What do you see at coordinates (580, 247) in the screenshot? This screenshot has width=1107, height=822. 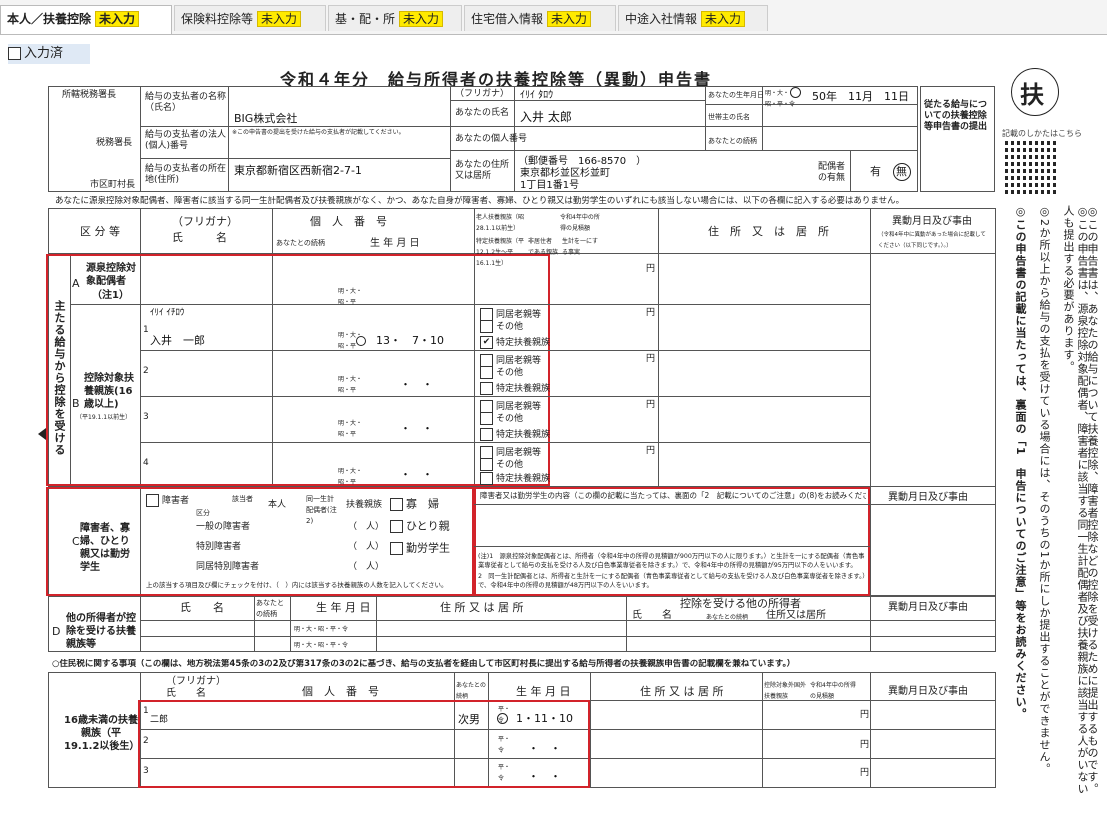 I see `living-header: 生計を一にする事実` at bounding box center [580, 247].